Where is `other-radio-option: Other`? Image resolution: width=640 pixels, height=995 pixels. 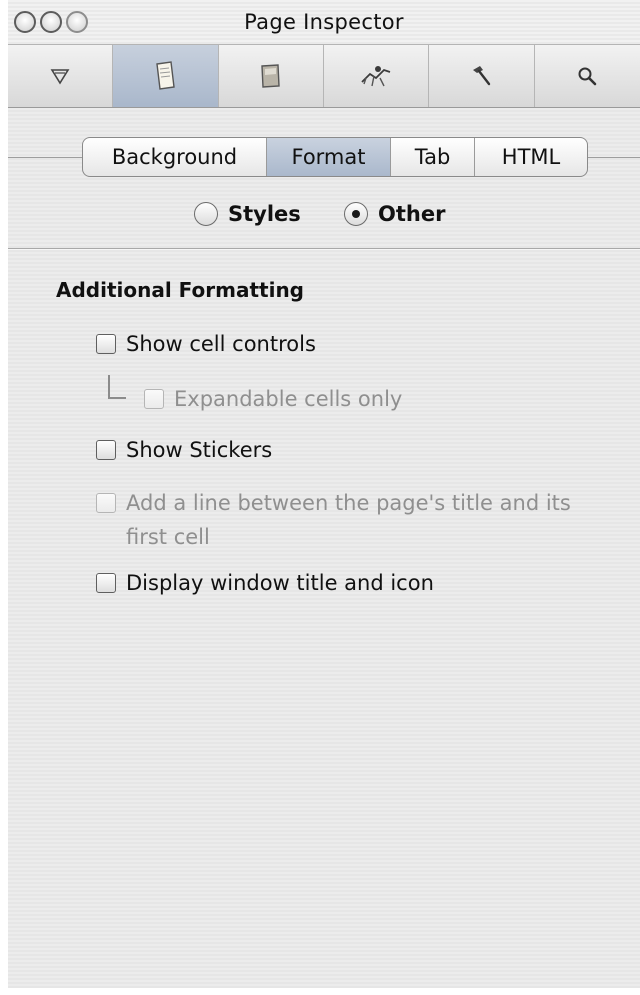 other-radio-option: Other is located at coordinates (394, 214).